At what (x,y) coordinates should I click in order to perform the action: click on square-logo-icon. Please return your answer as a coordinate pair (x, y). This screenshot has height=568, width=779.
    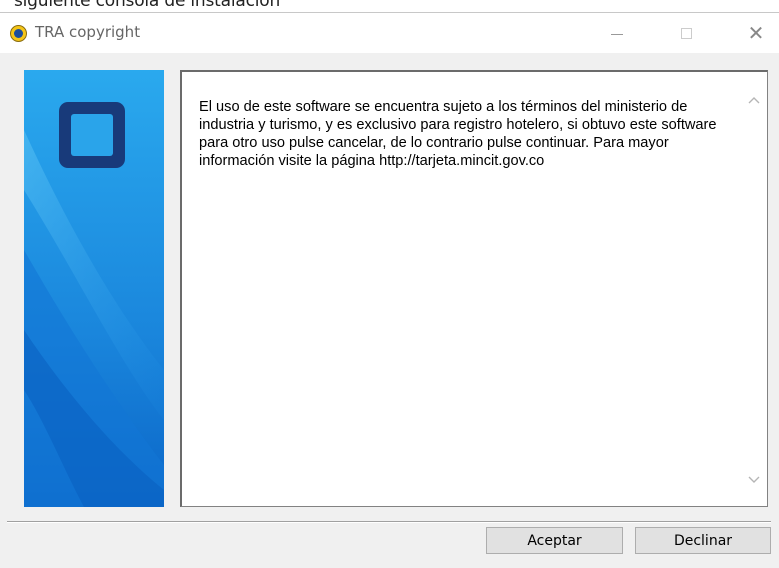
    Looking at the image, I should click on (92, 135).